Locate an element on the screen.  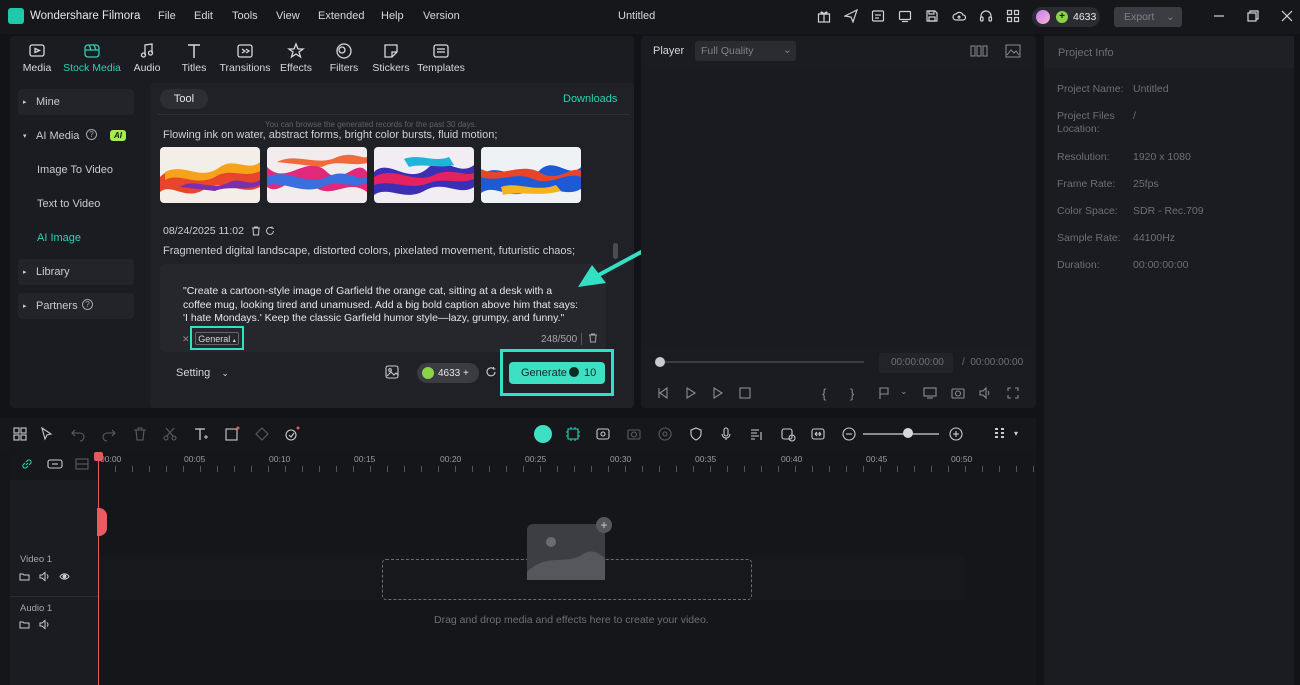
seek-bar is located at coordinates (762, 362).